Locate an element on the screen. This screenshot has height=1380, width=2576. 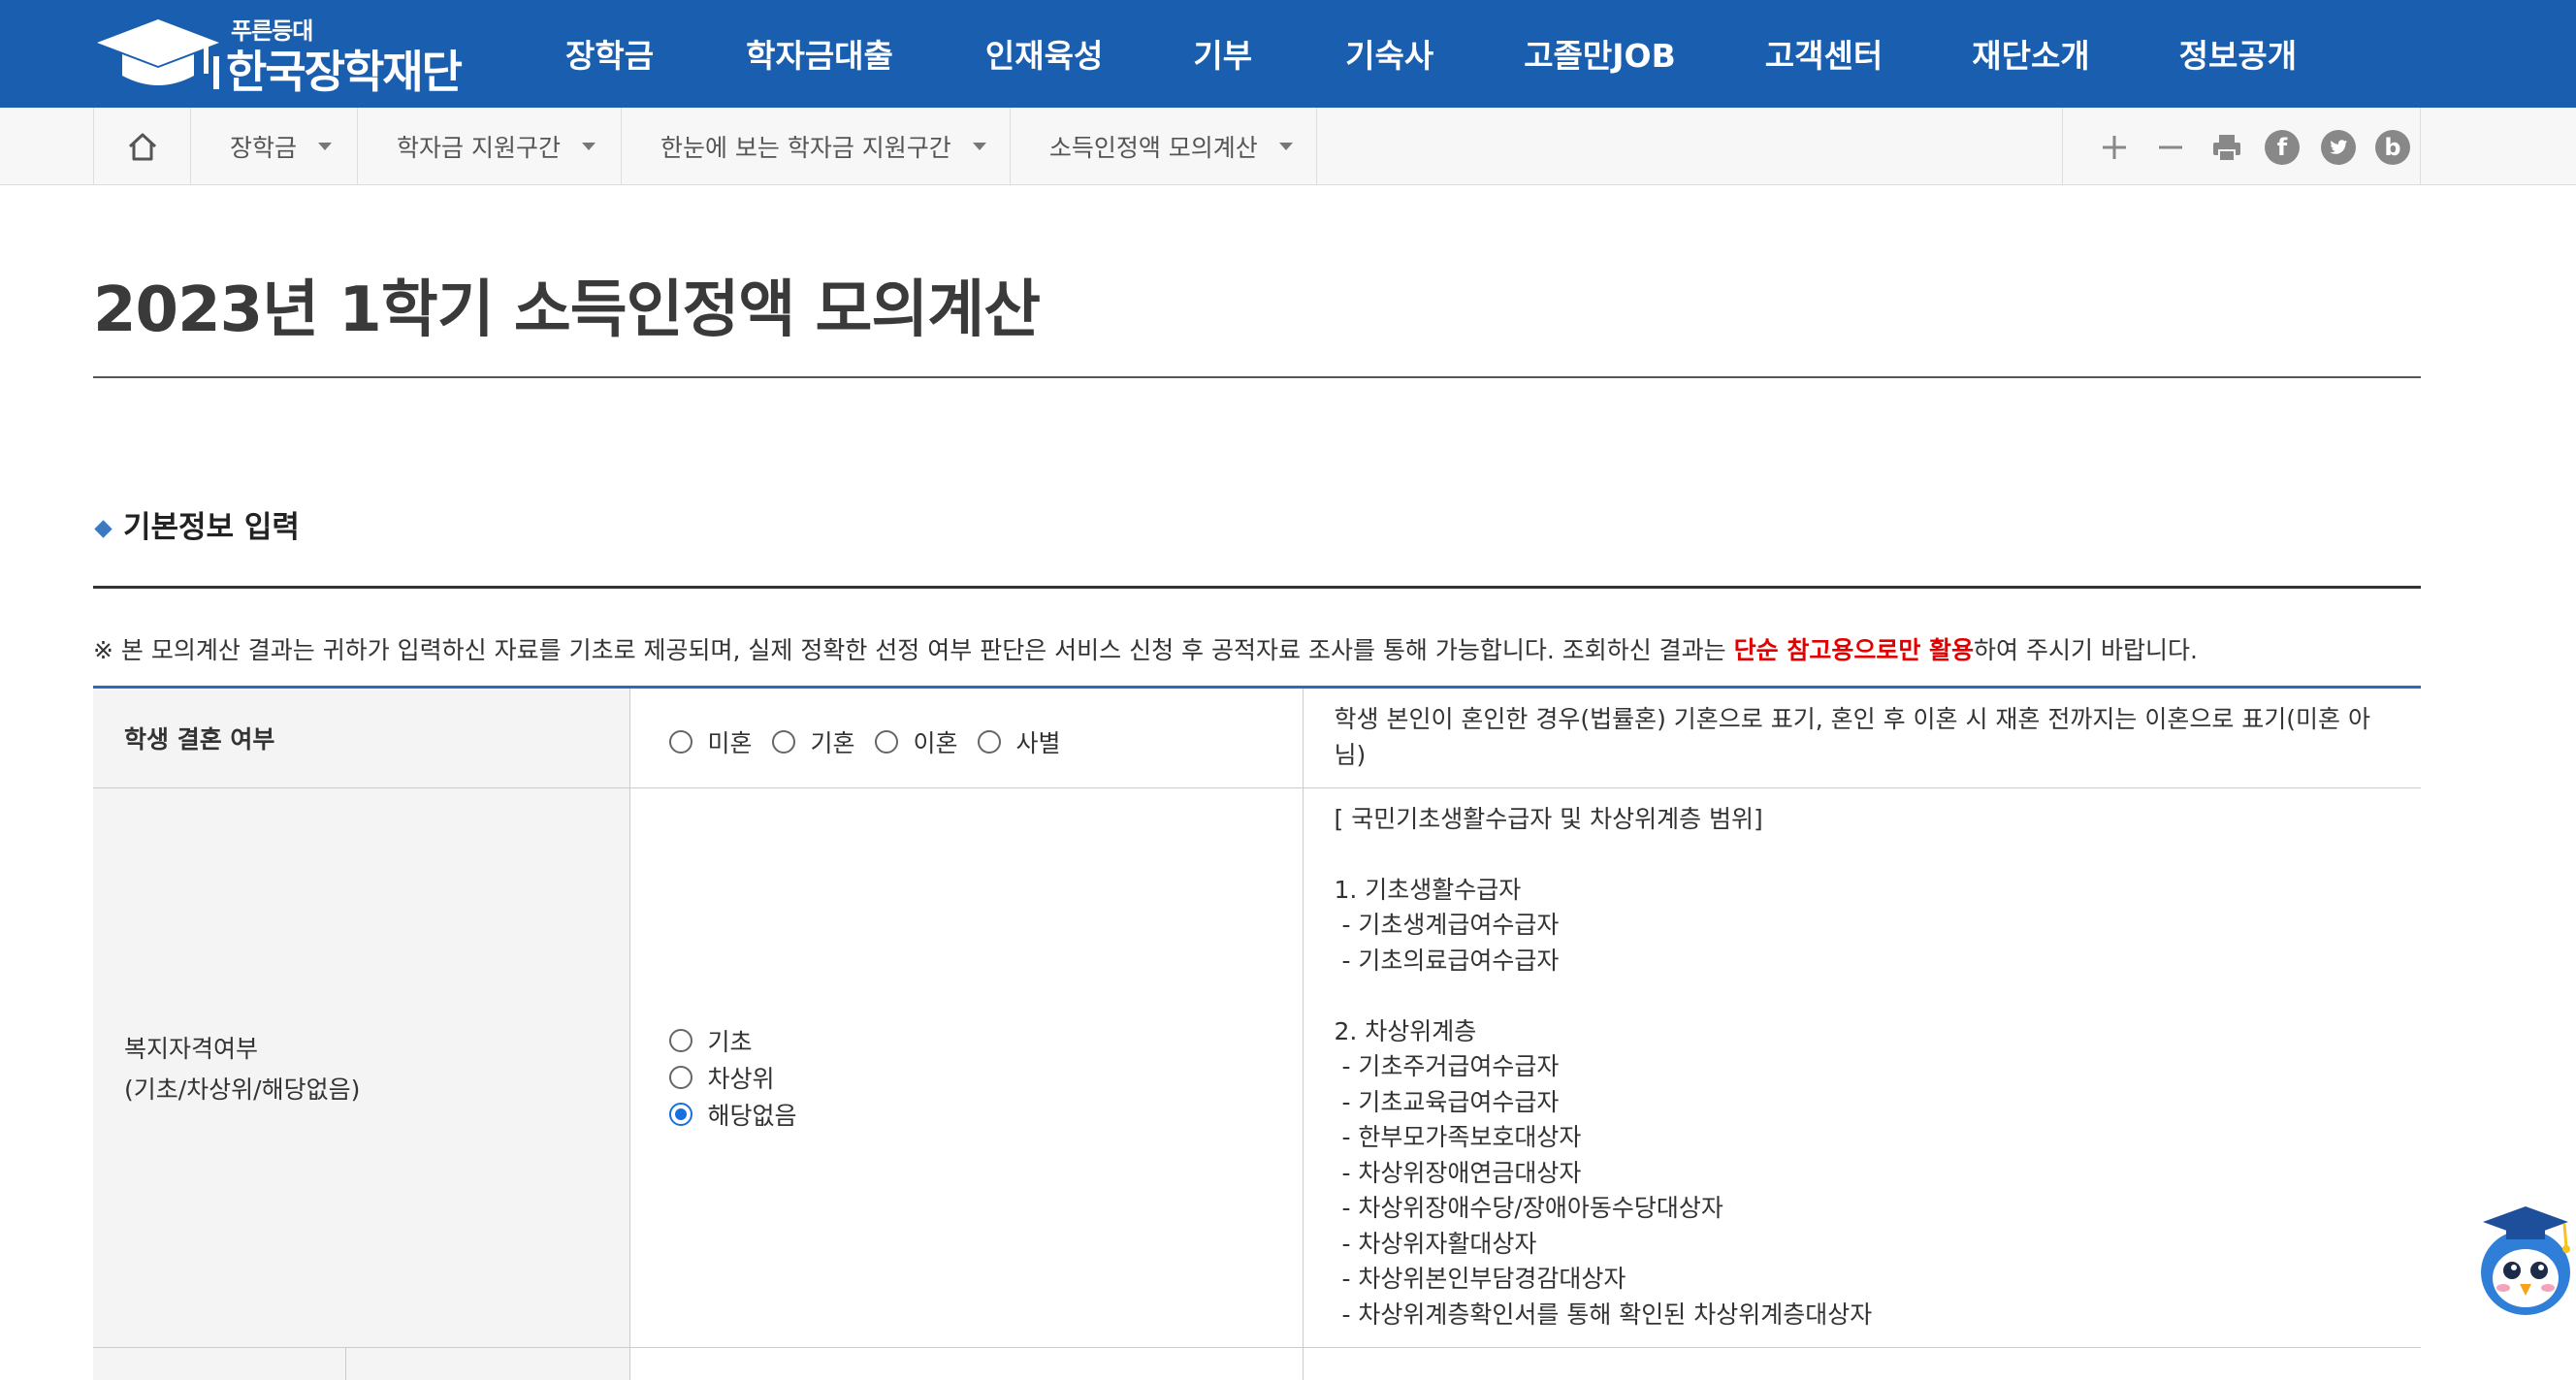
breadcrumb-support-tier: 학자금 지원구간 is located at coordinates (490, 146).